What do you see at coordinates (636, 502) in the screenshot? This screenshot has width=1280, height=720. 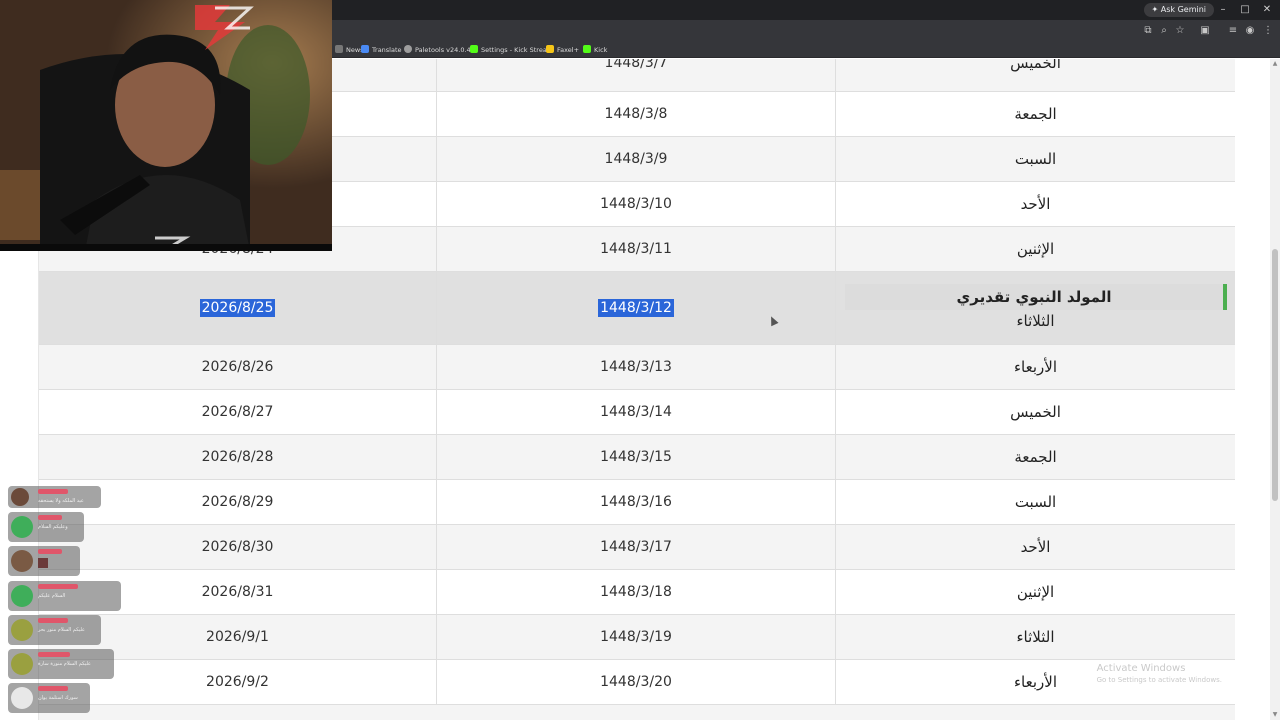 I see `hijri-date-cell: 1448/3/16` at bounding box center [636, 502].